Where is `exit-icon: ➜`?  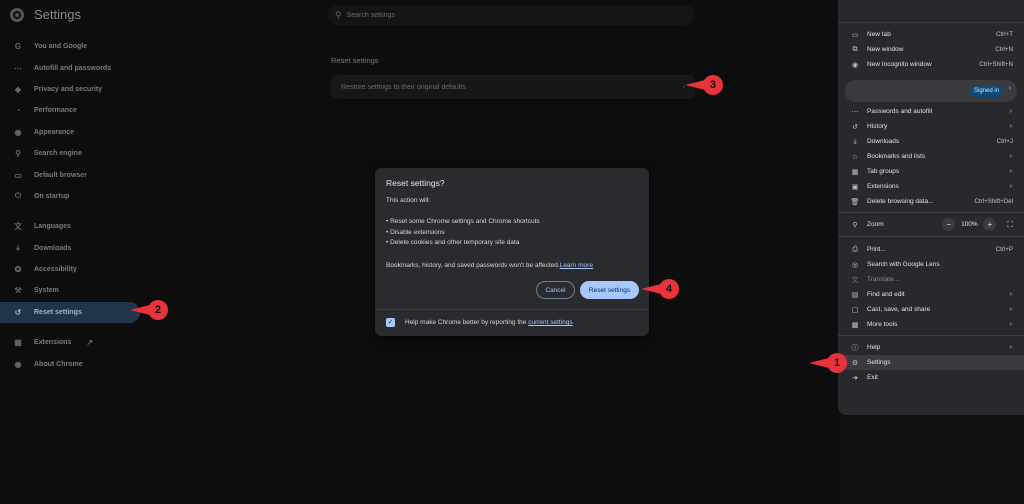
exit-icon: ➜ is located at coordinates (855, 378).